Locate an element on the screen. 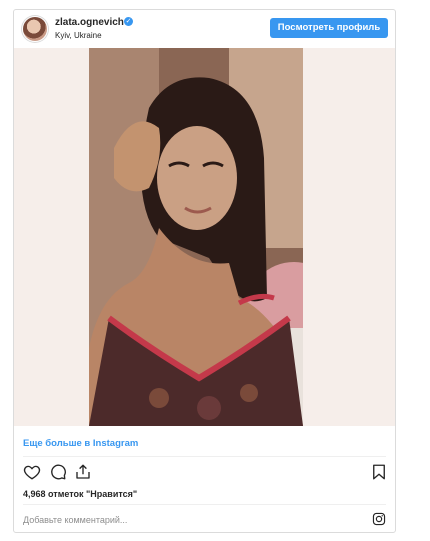  username: zlata.ognevich is located at coordinates (89, 22).